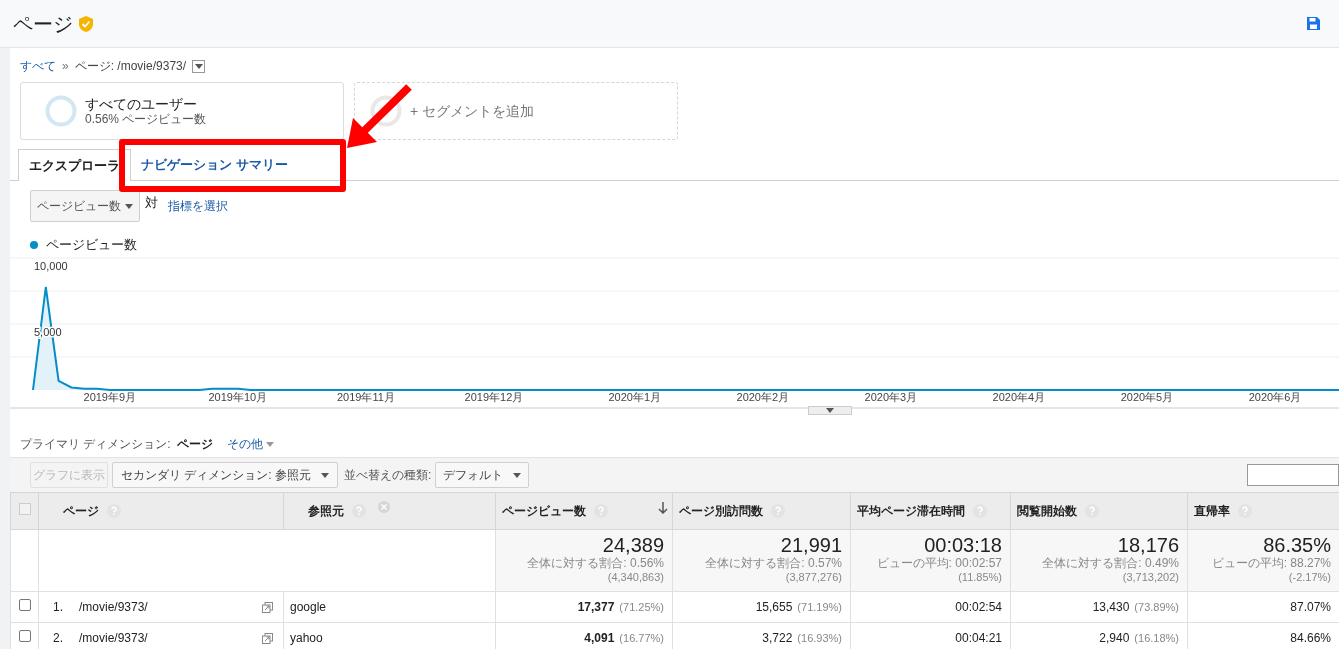 The width and height of the screenshot is (1339, 649). Describe the element at coordinates (1271, 563) in the screenshot. I see `total-note: ビューの平均: 88.27%` at that location.